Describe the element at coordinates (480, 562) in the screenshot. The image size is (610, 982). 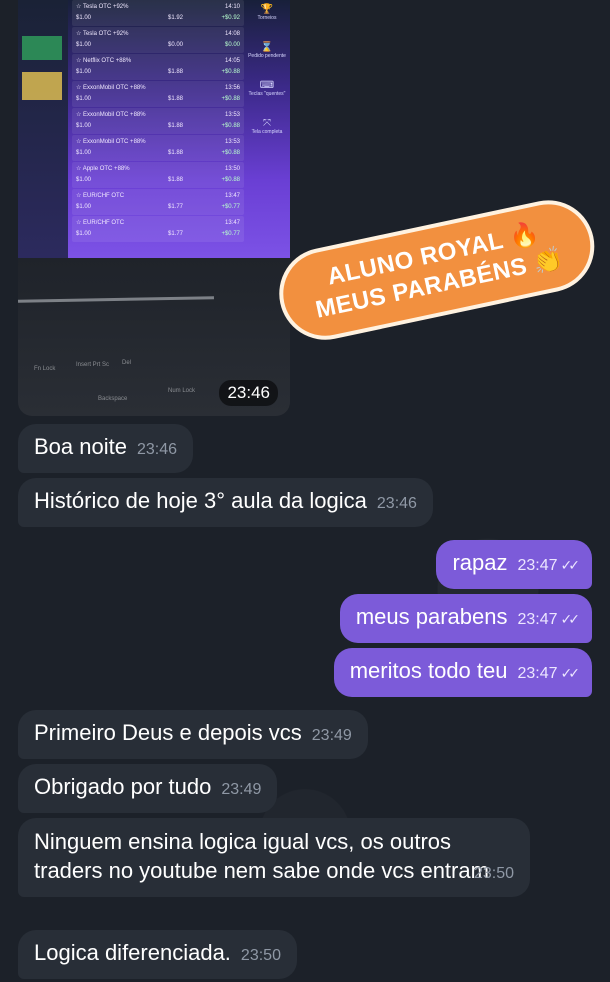
I see `message-text: rapaz` at that location.